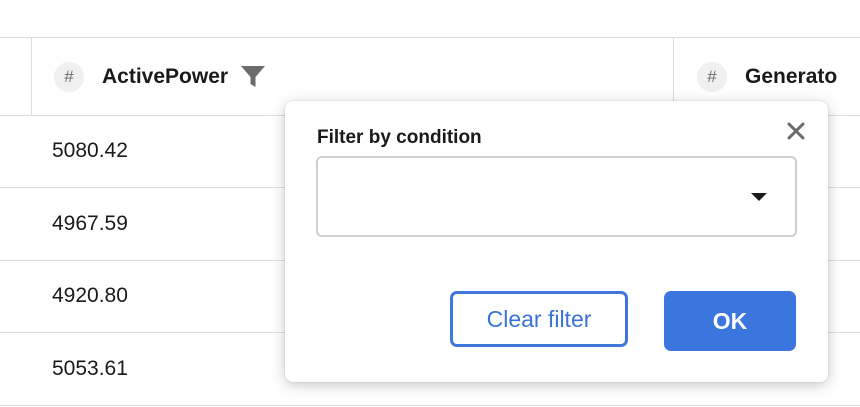 Image resolution: width=860 pixels, height=407 pixels. I want to click on condition-select, so click(556, 196).